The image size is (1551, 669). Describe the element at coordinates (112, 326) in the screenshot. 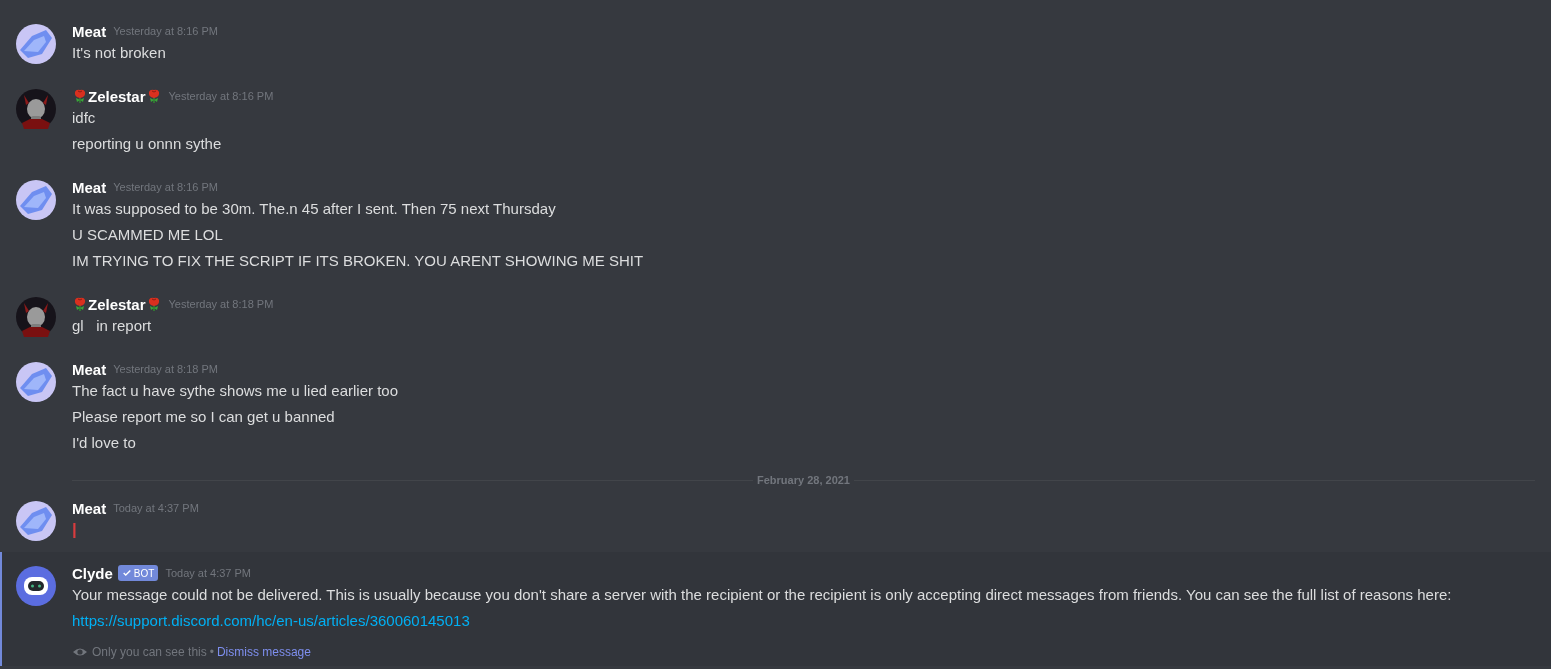

I see `message-text: gl in report` at that location.